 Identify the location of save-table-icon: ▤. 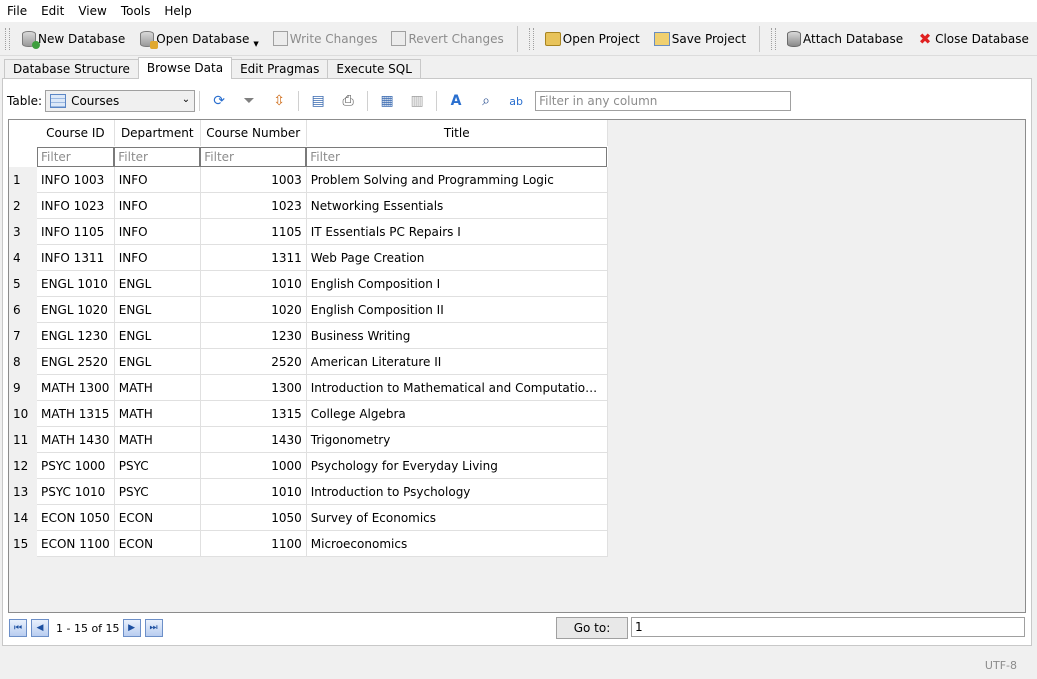
(318, 101).